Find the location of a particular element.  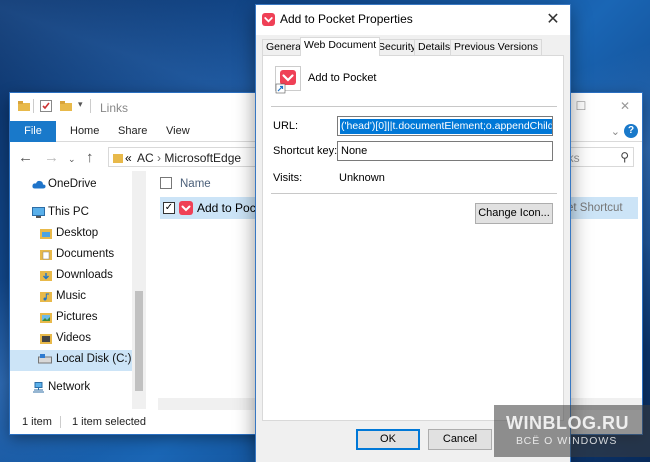

status-item-count: 1 item is located at coordinates (37, 422).